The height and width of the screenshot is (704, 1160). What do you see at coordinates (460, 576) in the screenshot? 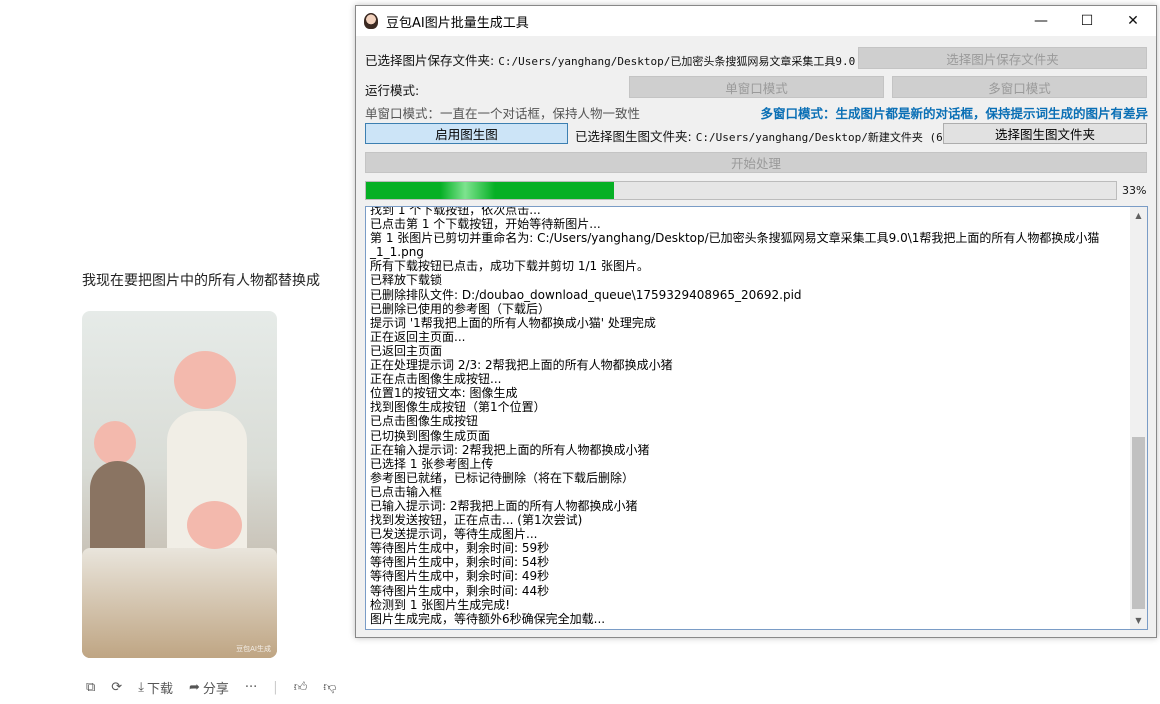
I see `log-line: 等待图片生成中，剩余时间: 49秒` at bounding box center [460, 576].